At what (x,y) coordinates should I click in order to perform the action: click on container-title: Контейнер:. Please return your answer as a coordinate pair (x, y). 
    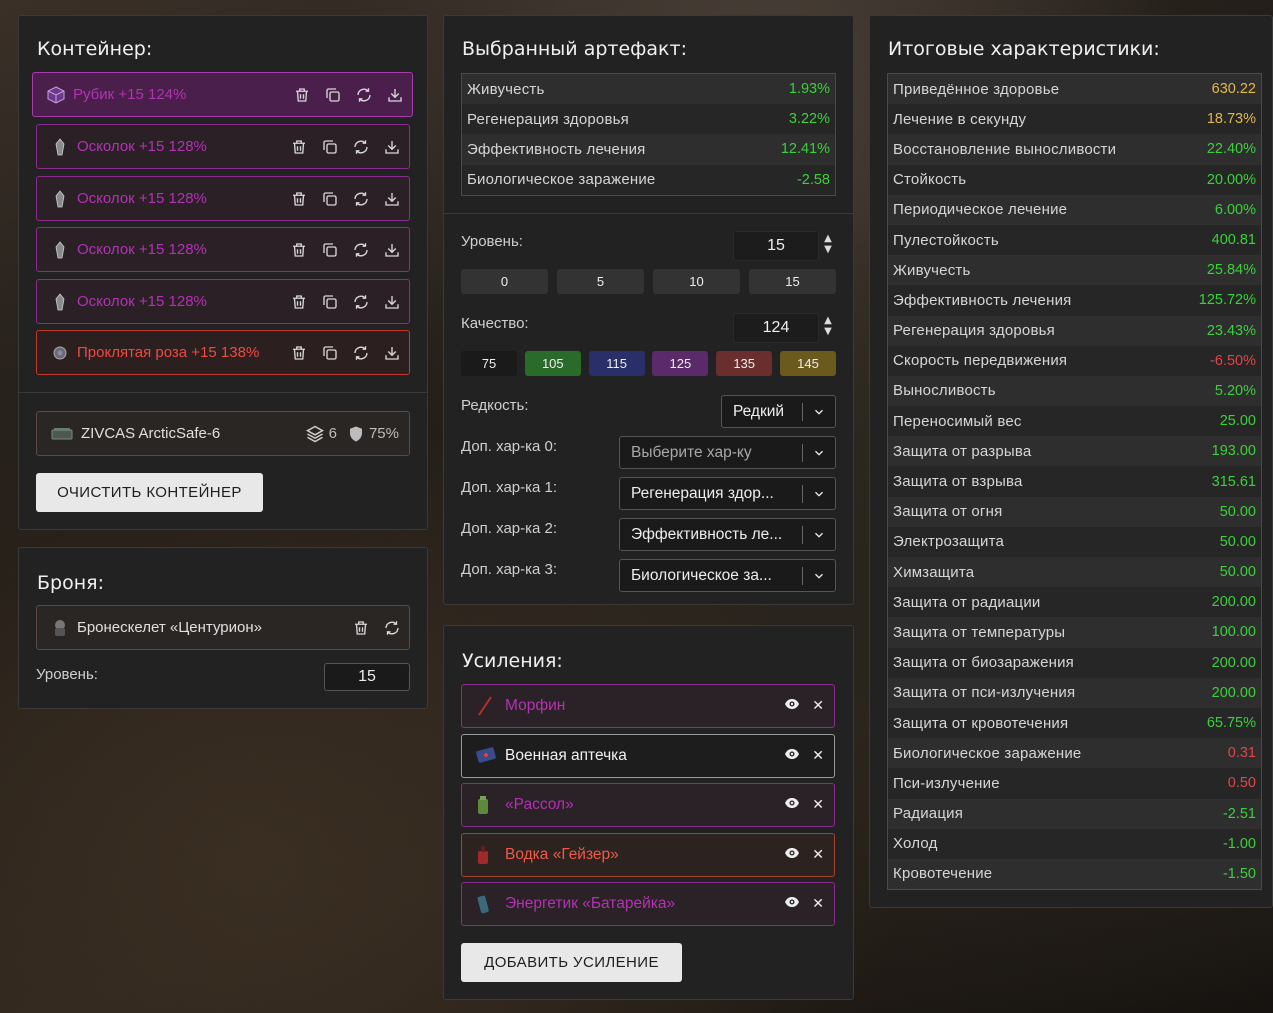
    Looking at the image, I should click on (95, 49).